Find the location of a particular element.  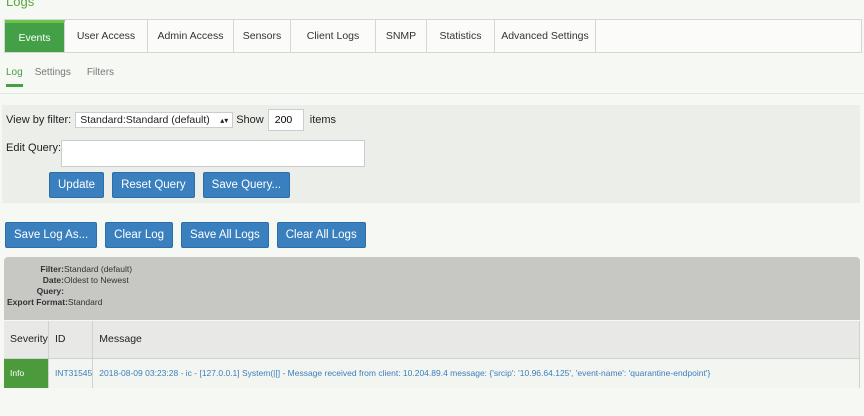

show-count-input is located at coordinates (285, 120).